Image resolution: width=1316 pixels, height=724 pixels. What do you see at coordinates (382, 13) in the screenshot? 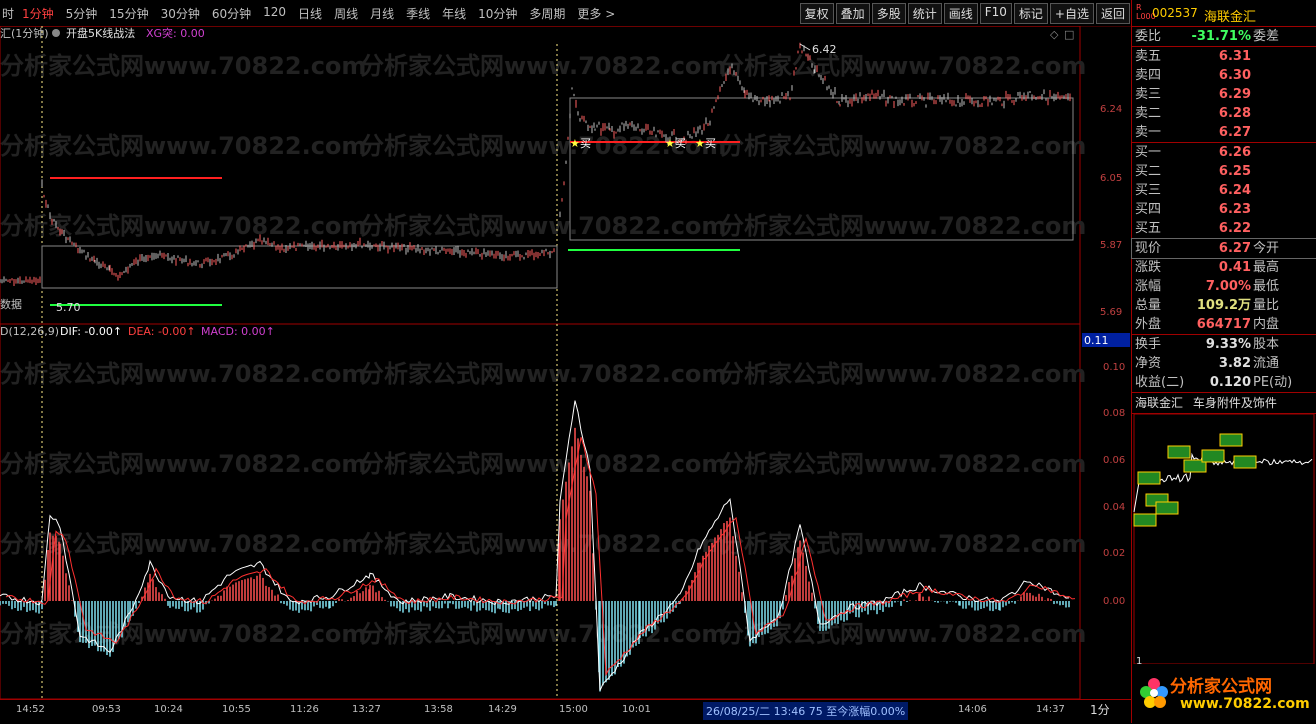
I see `period-tab: 月线` at bounding box center [382, 13].